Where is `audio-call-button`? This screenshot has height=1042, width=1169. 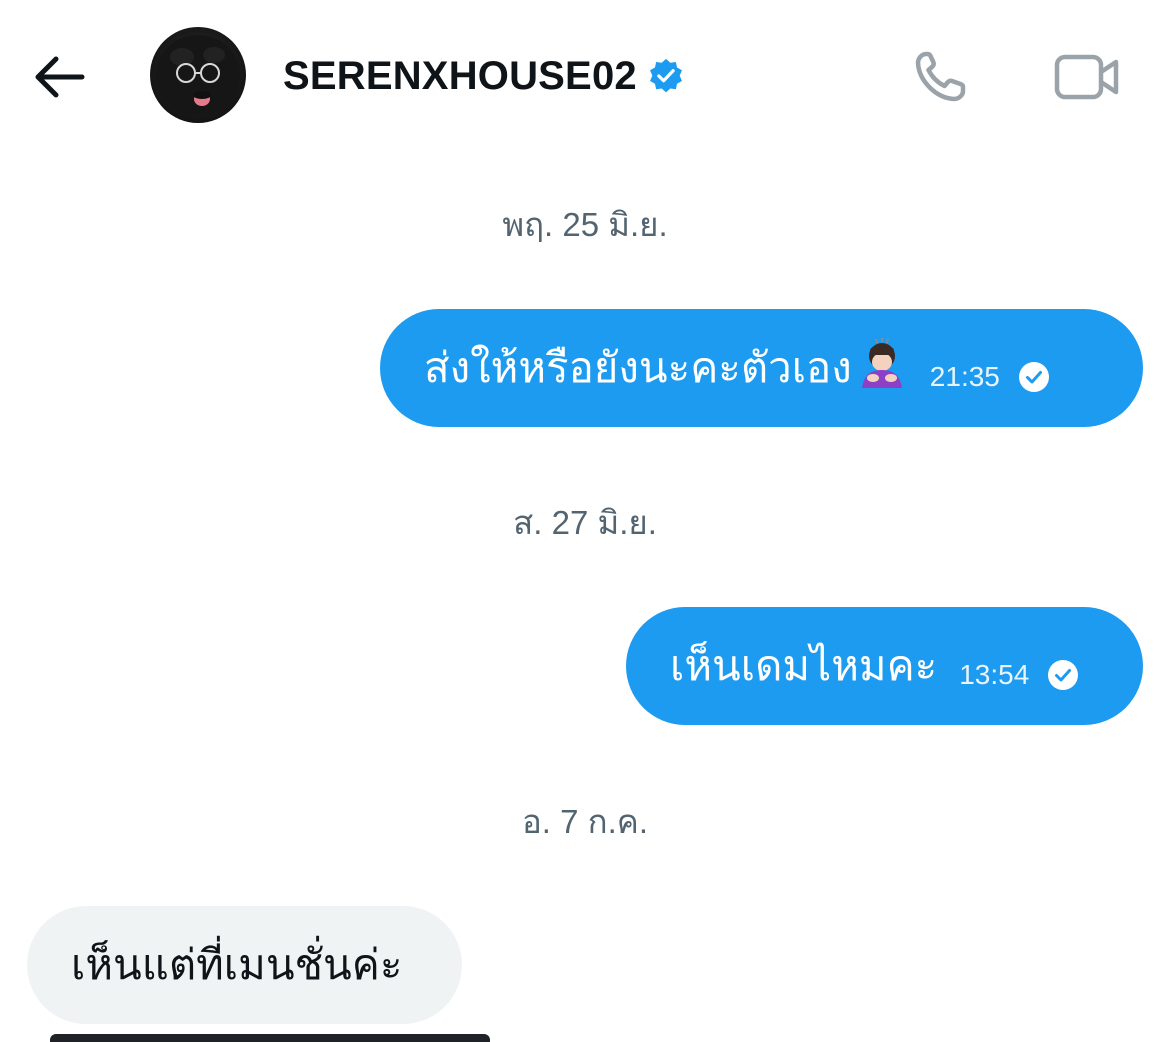 audio-call-button is located at coordinates (941, 77).